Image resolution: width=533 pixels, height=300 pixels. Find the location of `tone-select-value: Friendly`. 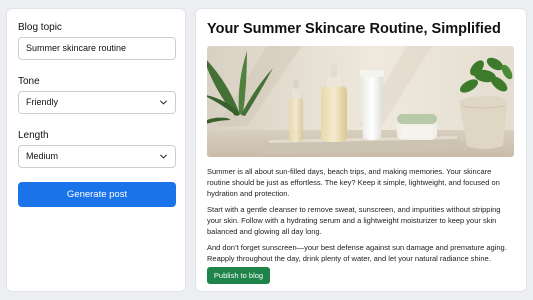

tone-select-value: Friendly is located at coordinates (42, 102).